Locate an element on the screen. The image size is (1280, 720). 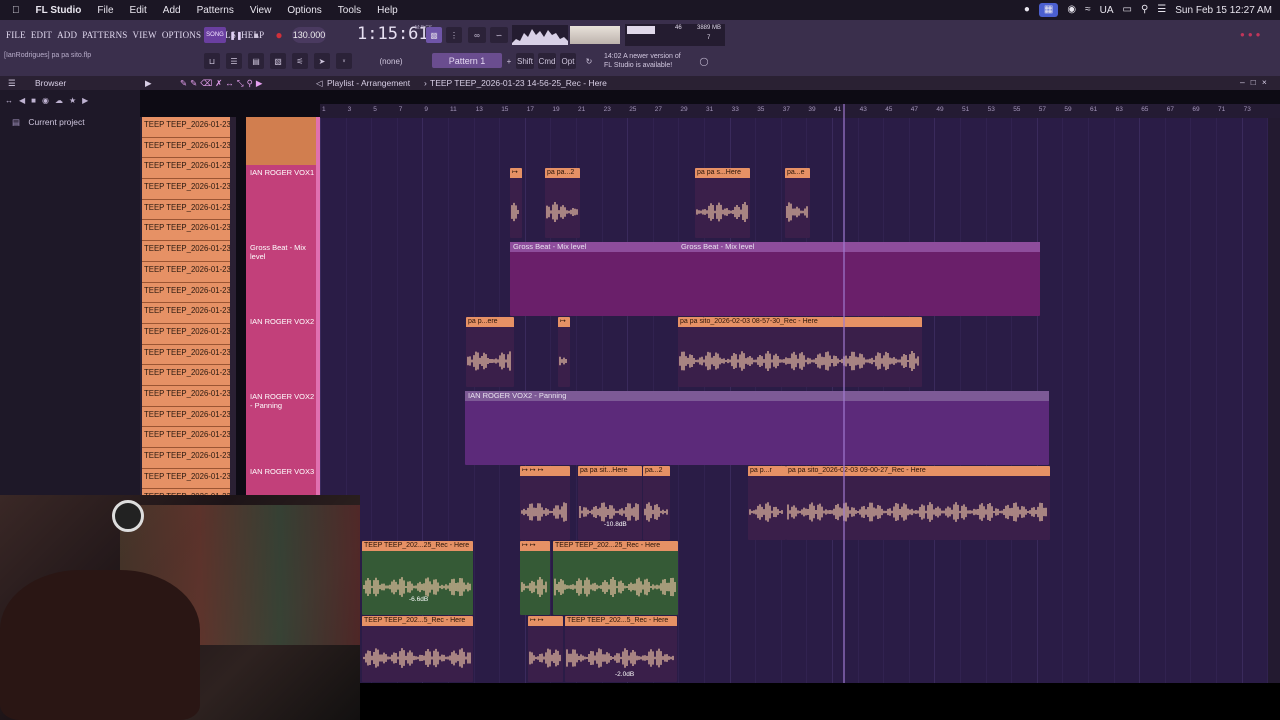
tree-item-current-project: Current project is located at coordinates (56, 122).